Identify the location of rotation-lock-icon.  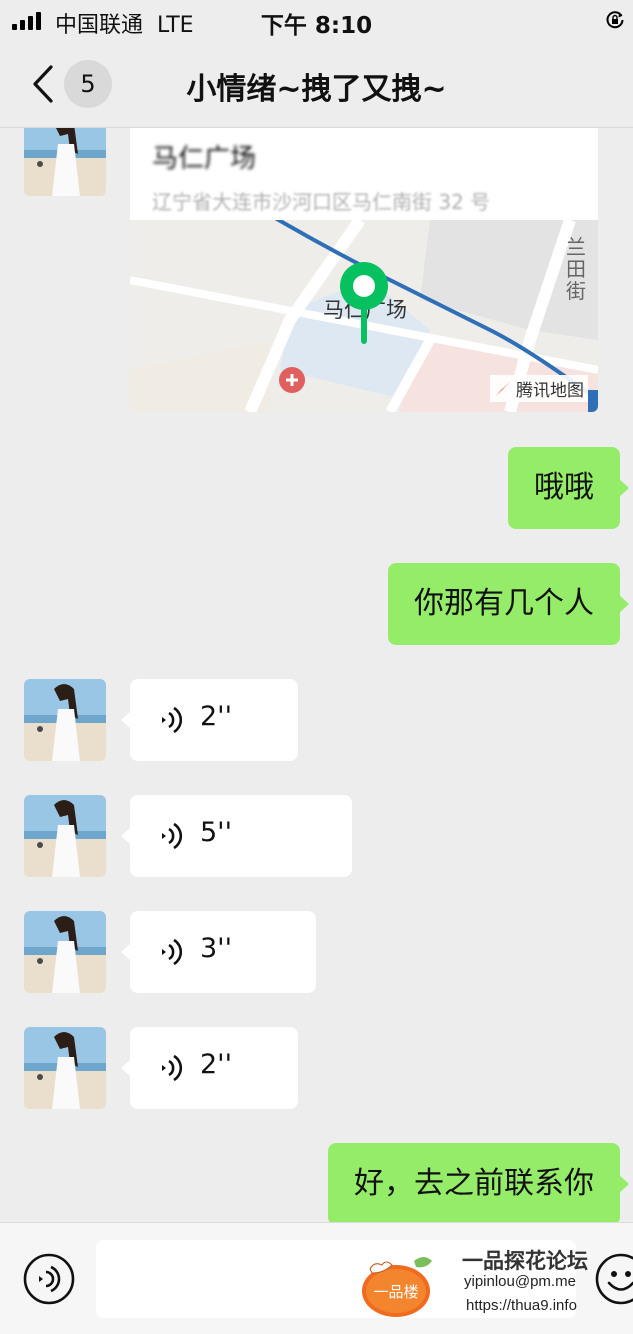
(615, 20).